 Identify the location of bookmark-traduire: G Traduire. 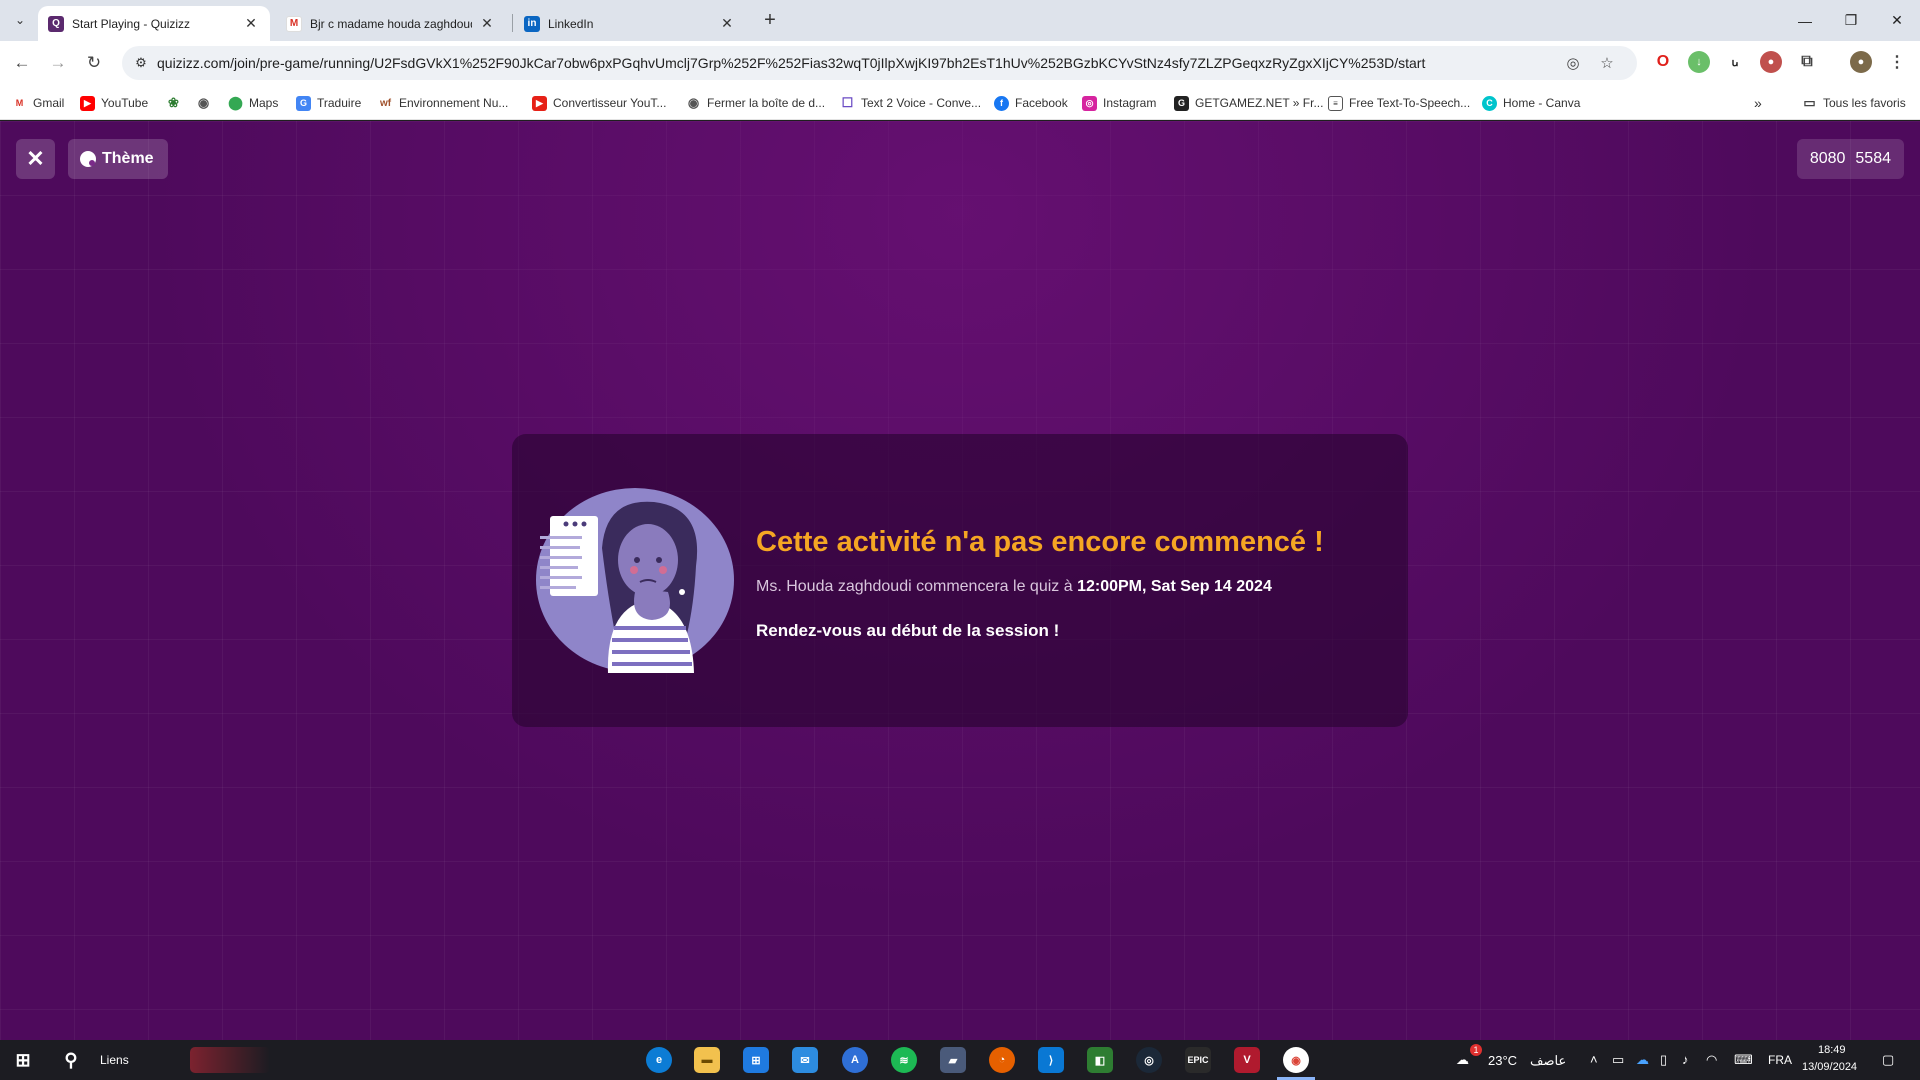
(328, 103).